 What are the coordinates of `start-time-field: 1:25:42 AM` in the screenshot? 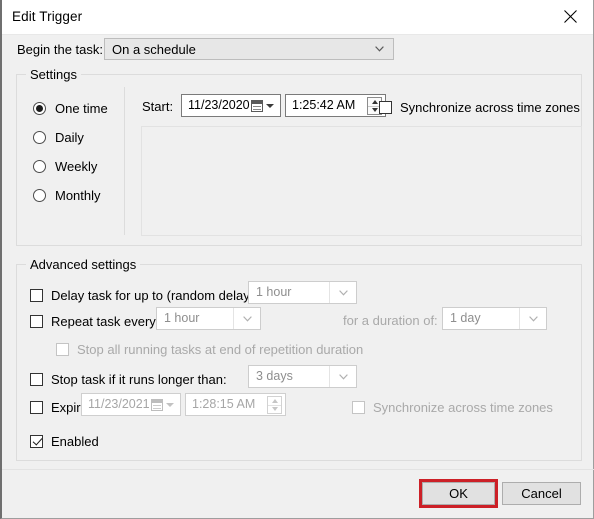 It's located at (335, 105).